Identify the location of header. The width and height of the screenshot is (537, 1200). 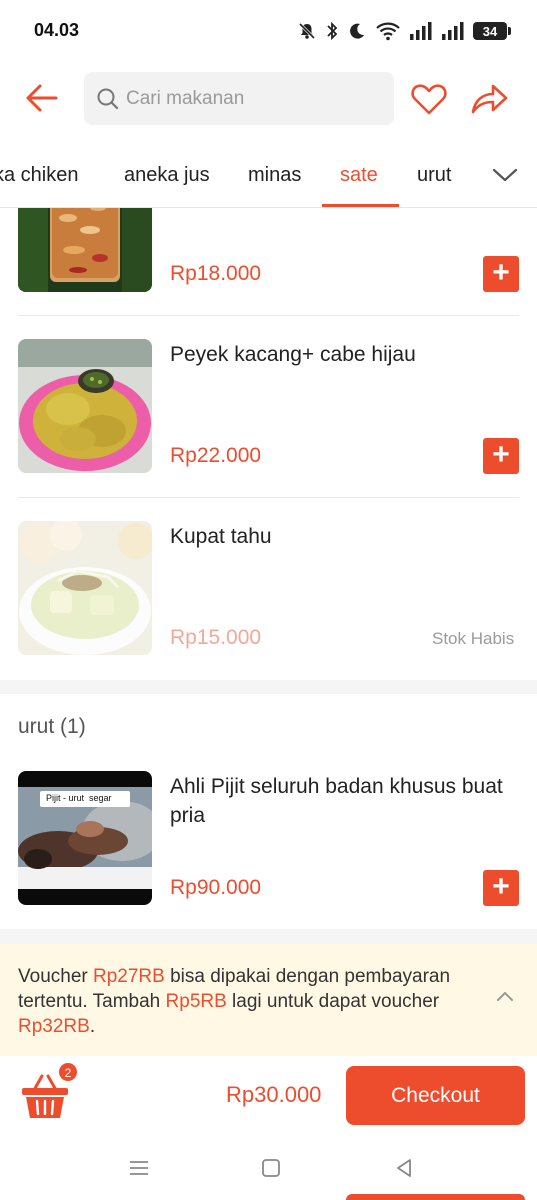
(268, 99).